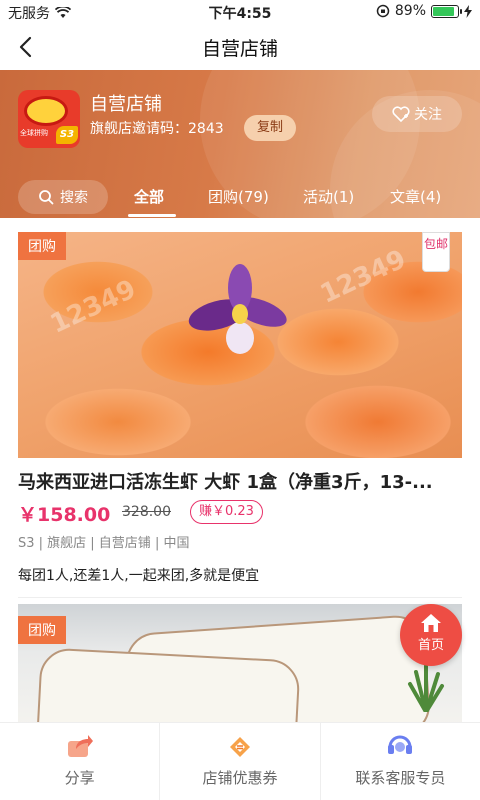 The height and width of the screenshot is (800, 480). I want to click on original-price: 328.00, so click(146, 512).